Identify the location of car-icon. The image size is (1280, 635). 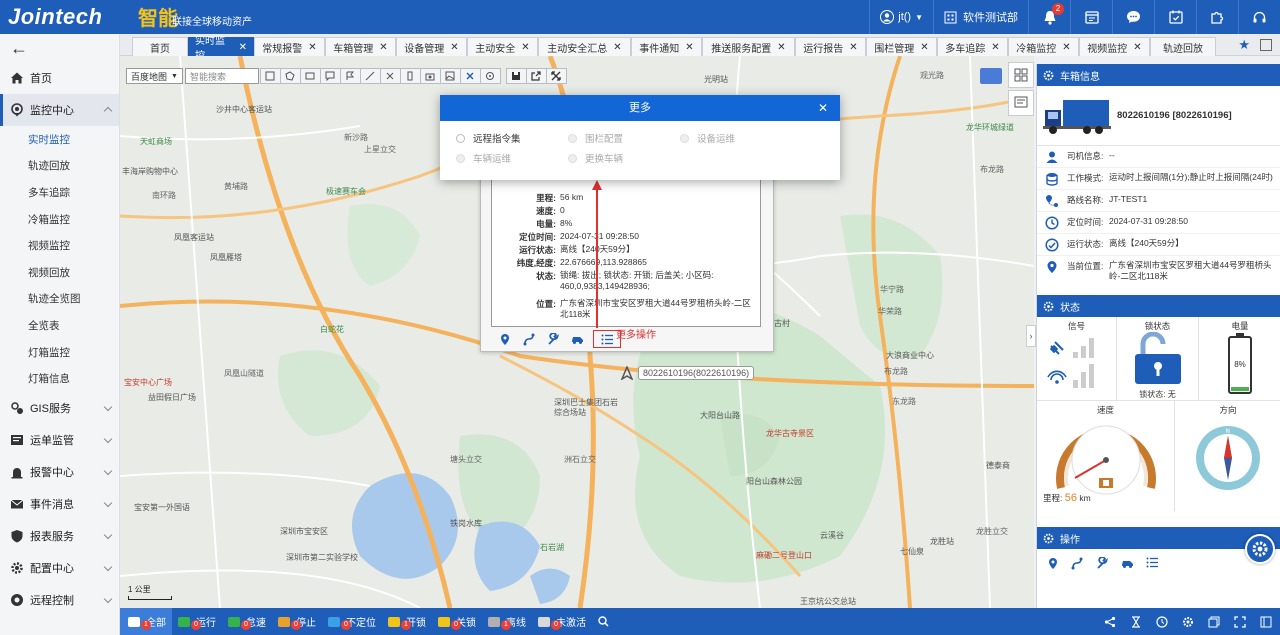
(1127, 563).